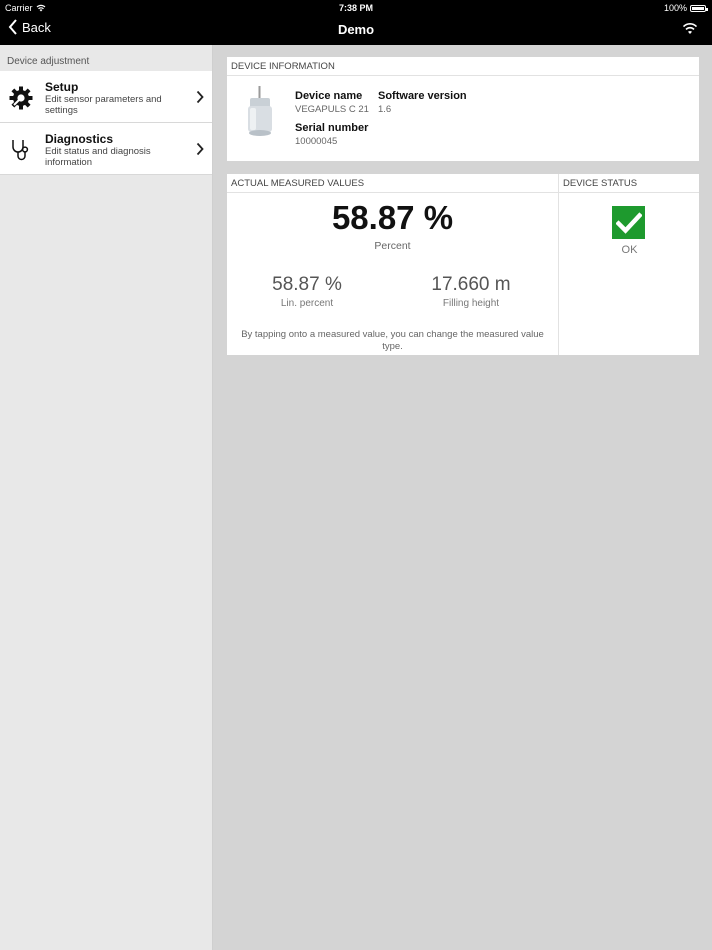  I want to click on device-status-text: OK, so click(629, 250).